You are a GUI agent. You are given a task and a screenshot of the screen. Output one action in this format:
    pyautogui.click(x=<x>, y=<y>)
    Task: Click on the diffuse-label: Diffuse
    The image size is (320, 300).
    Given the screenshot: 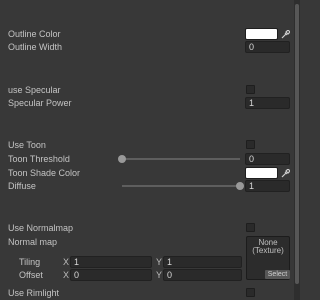 What is the action you would take?
    pyautogui.click(x=22, y=186)
    